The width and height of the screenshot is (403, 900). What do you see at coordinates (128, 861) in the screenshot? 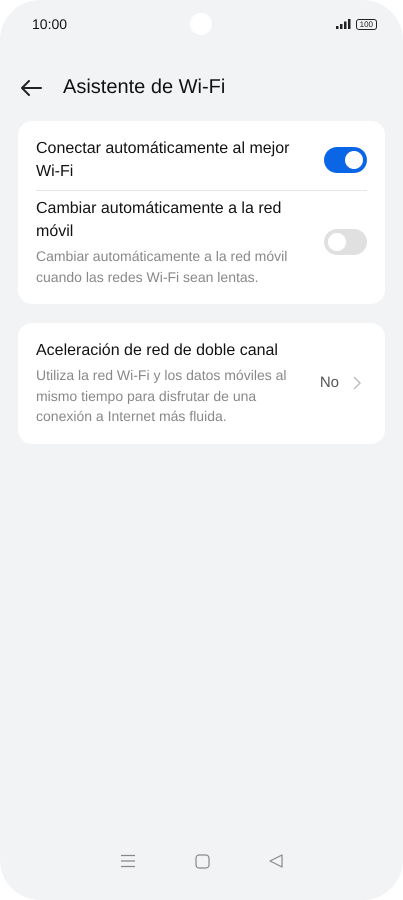
I see `menu-icon` at bounding box center [128, 861].